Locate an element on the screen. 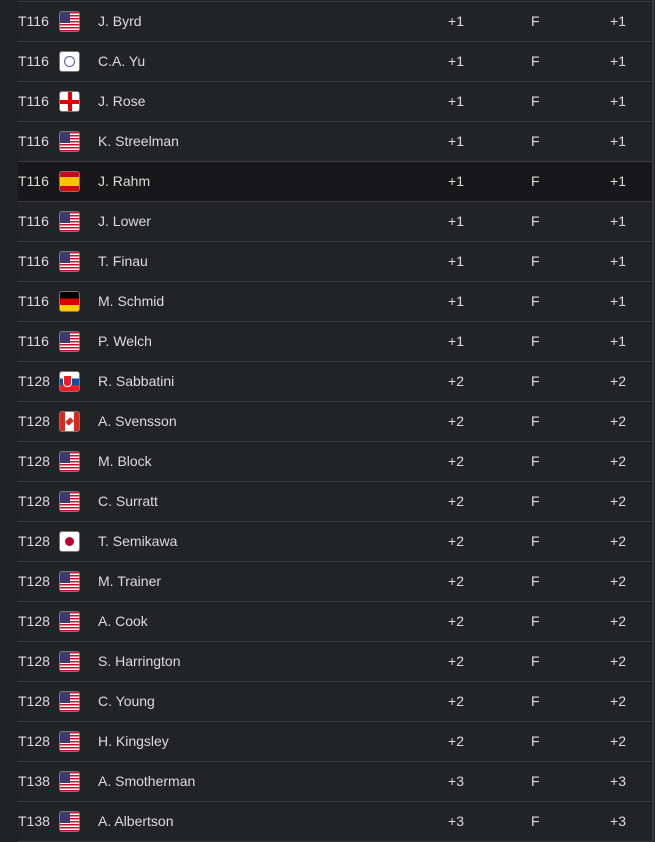 The height and width of the screenshot is (842, 655). leaderboard-row: T128 M. Block +2 F +2 is located at coordinates (335, 462).